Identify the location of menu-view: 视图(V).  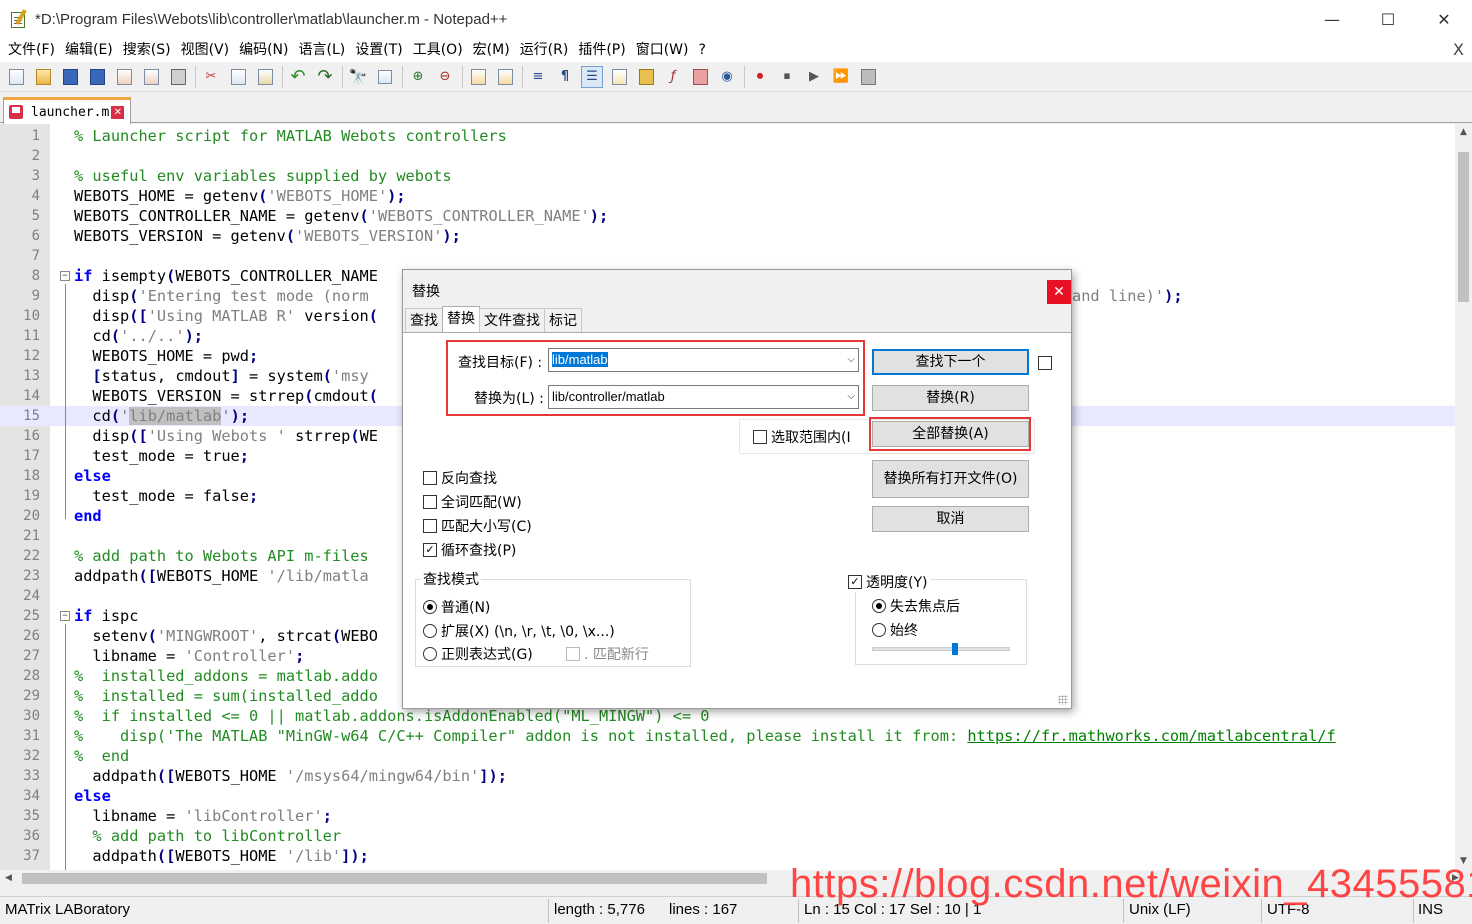
(205, 50).